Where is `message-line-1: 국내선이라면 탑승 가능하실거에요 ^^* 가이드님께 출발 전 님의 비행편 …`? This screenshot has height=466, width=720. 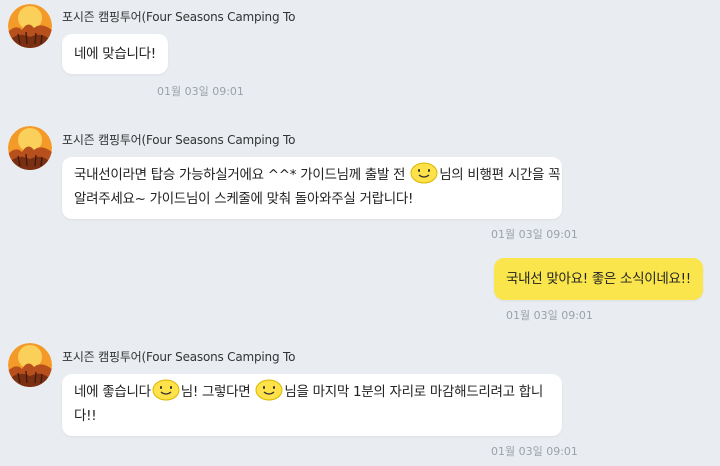 message-line-1: 국내선이라면 탑승 가능하실거에요 ^^* 가이드님께 출발 전 님의 비행편 … is located at coordinates (317, 174).